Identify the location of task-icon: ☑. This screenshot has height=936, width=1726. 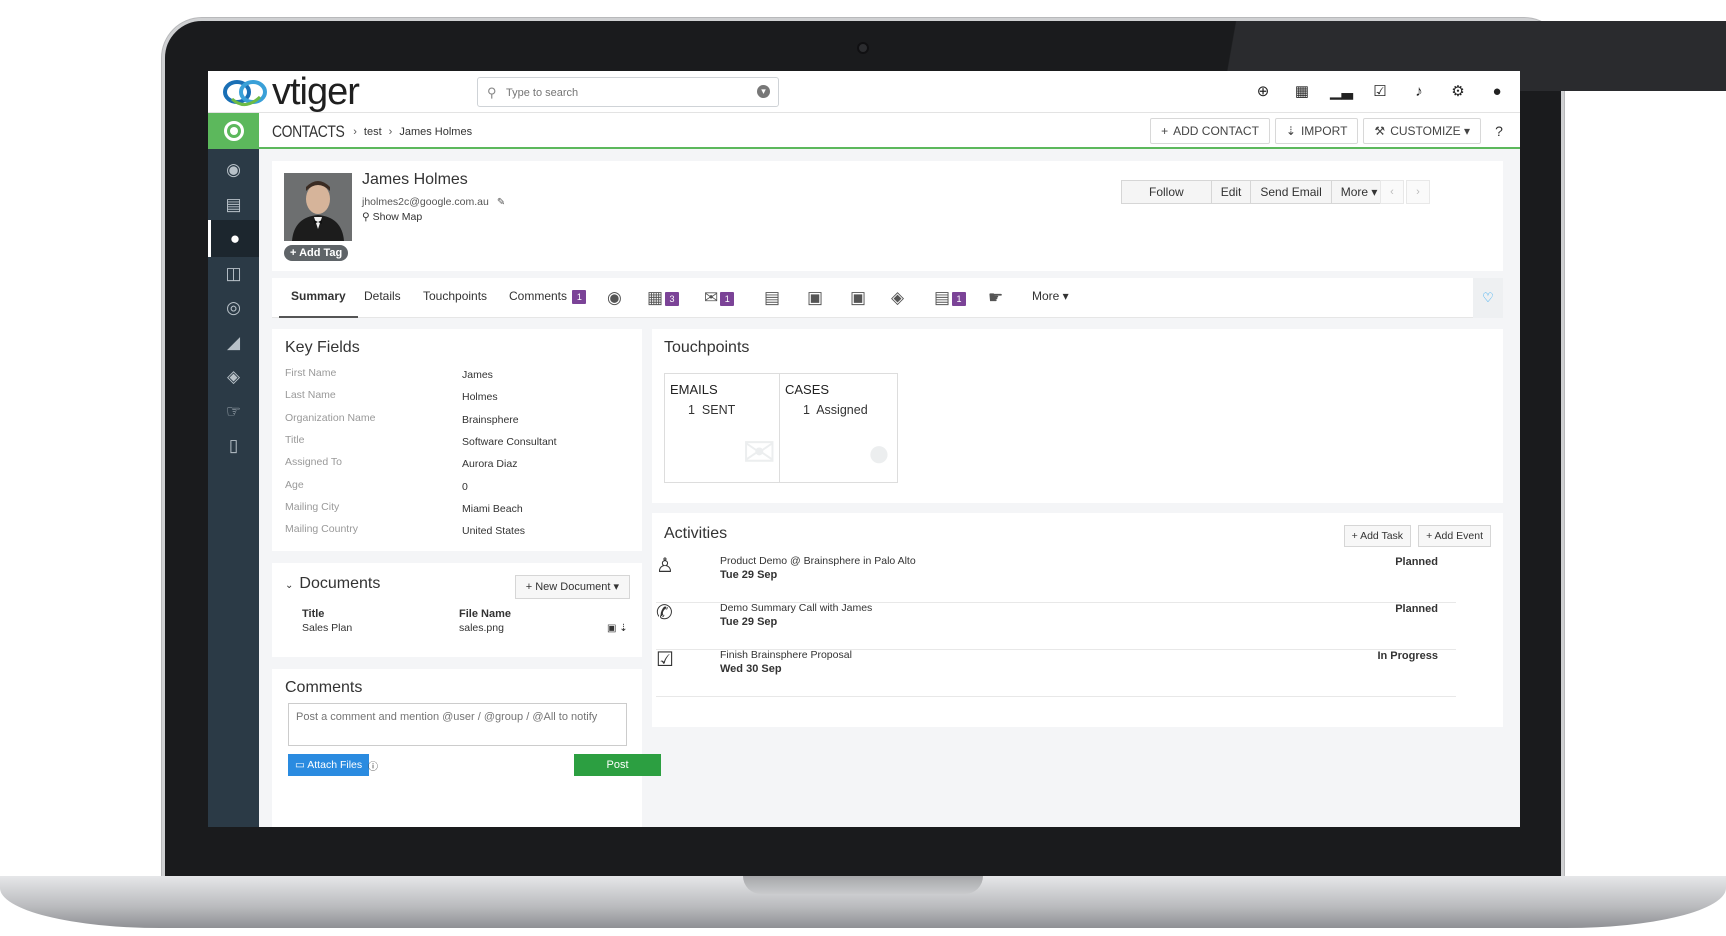
(665, 660).